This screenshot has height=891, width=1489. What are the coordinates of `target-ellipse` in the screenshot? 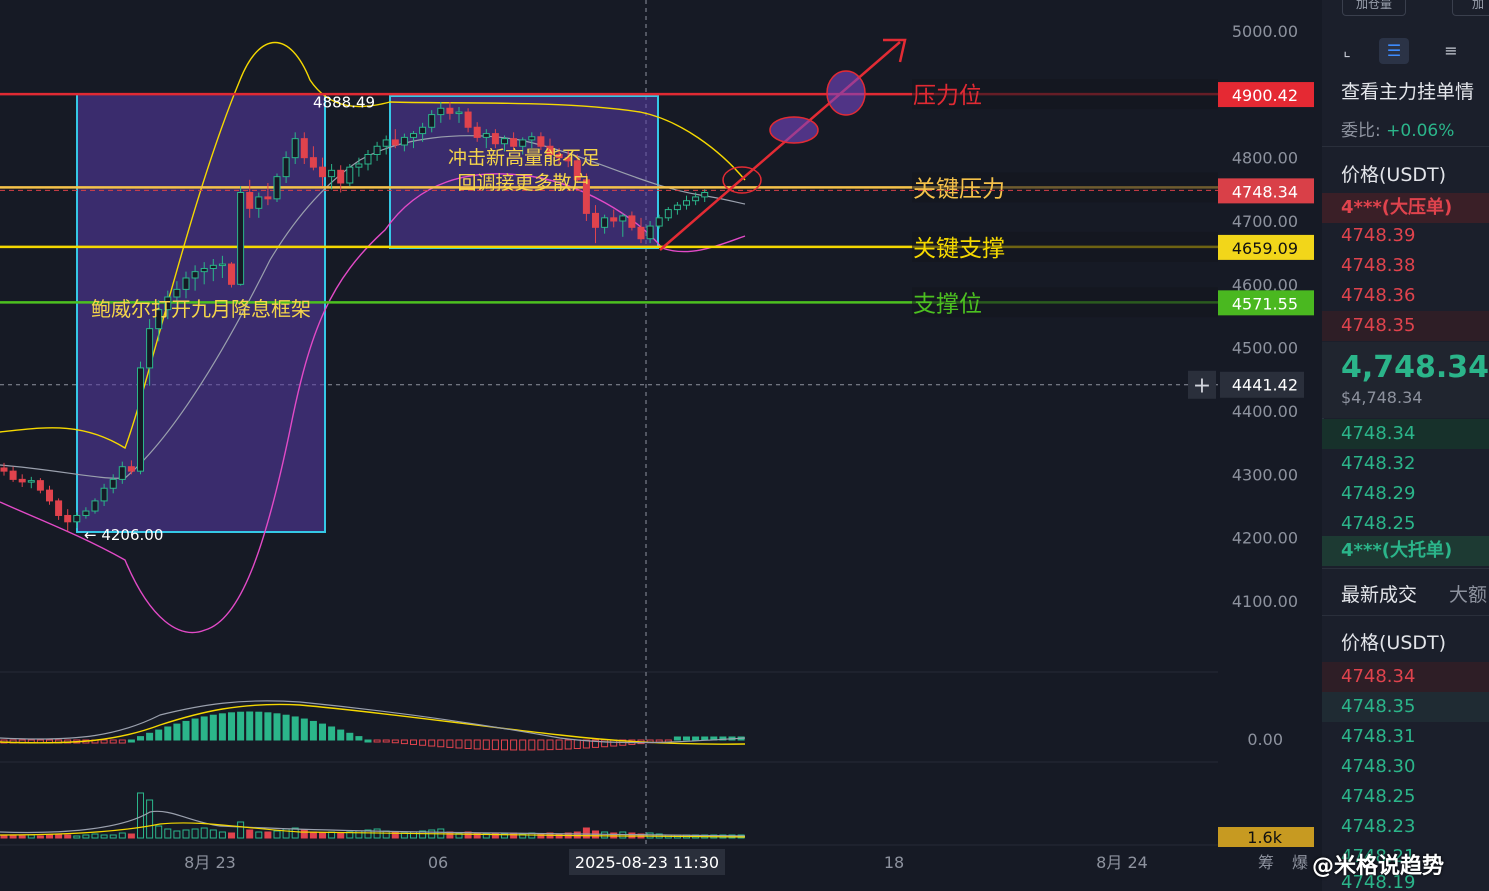 It's located at (846, 93).